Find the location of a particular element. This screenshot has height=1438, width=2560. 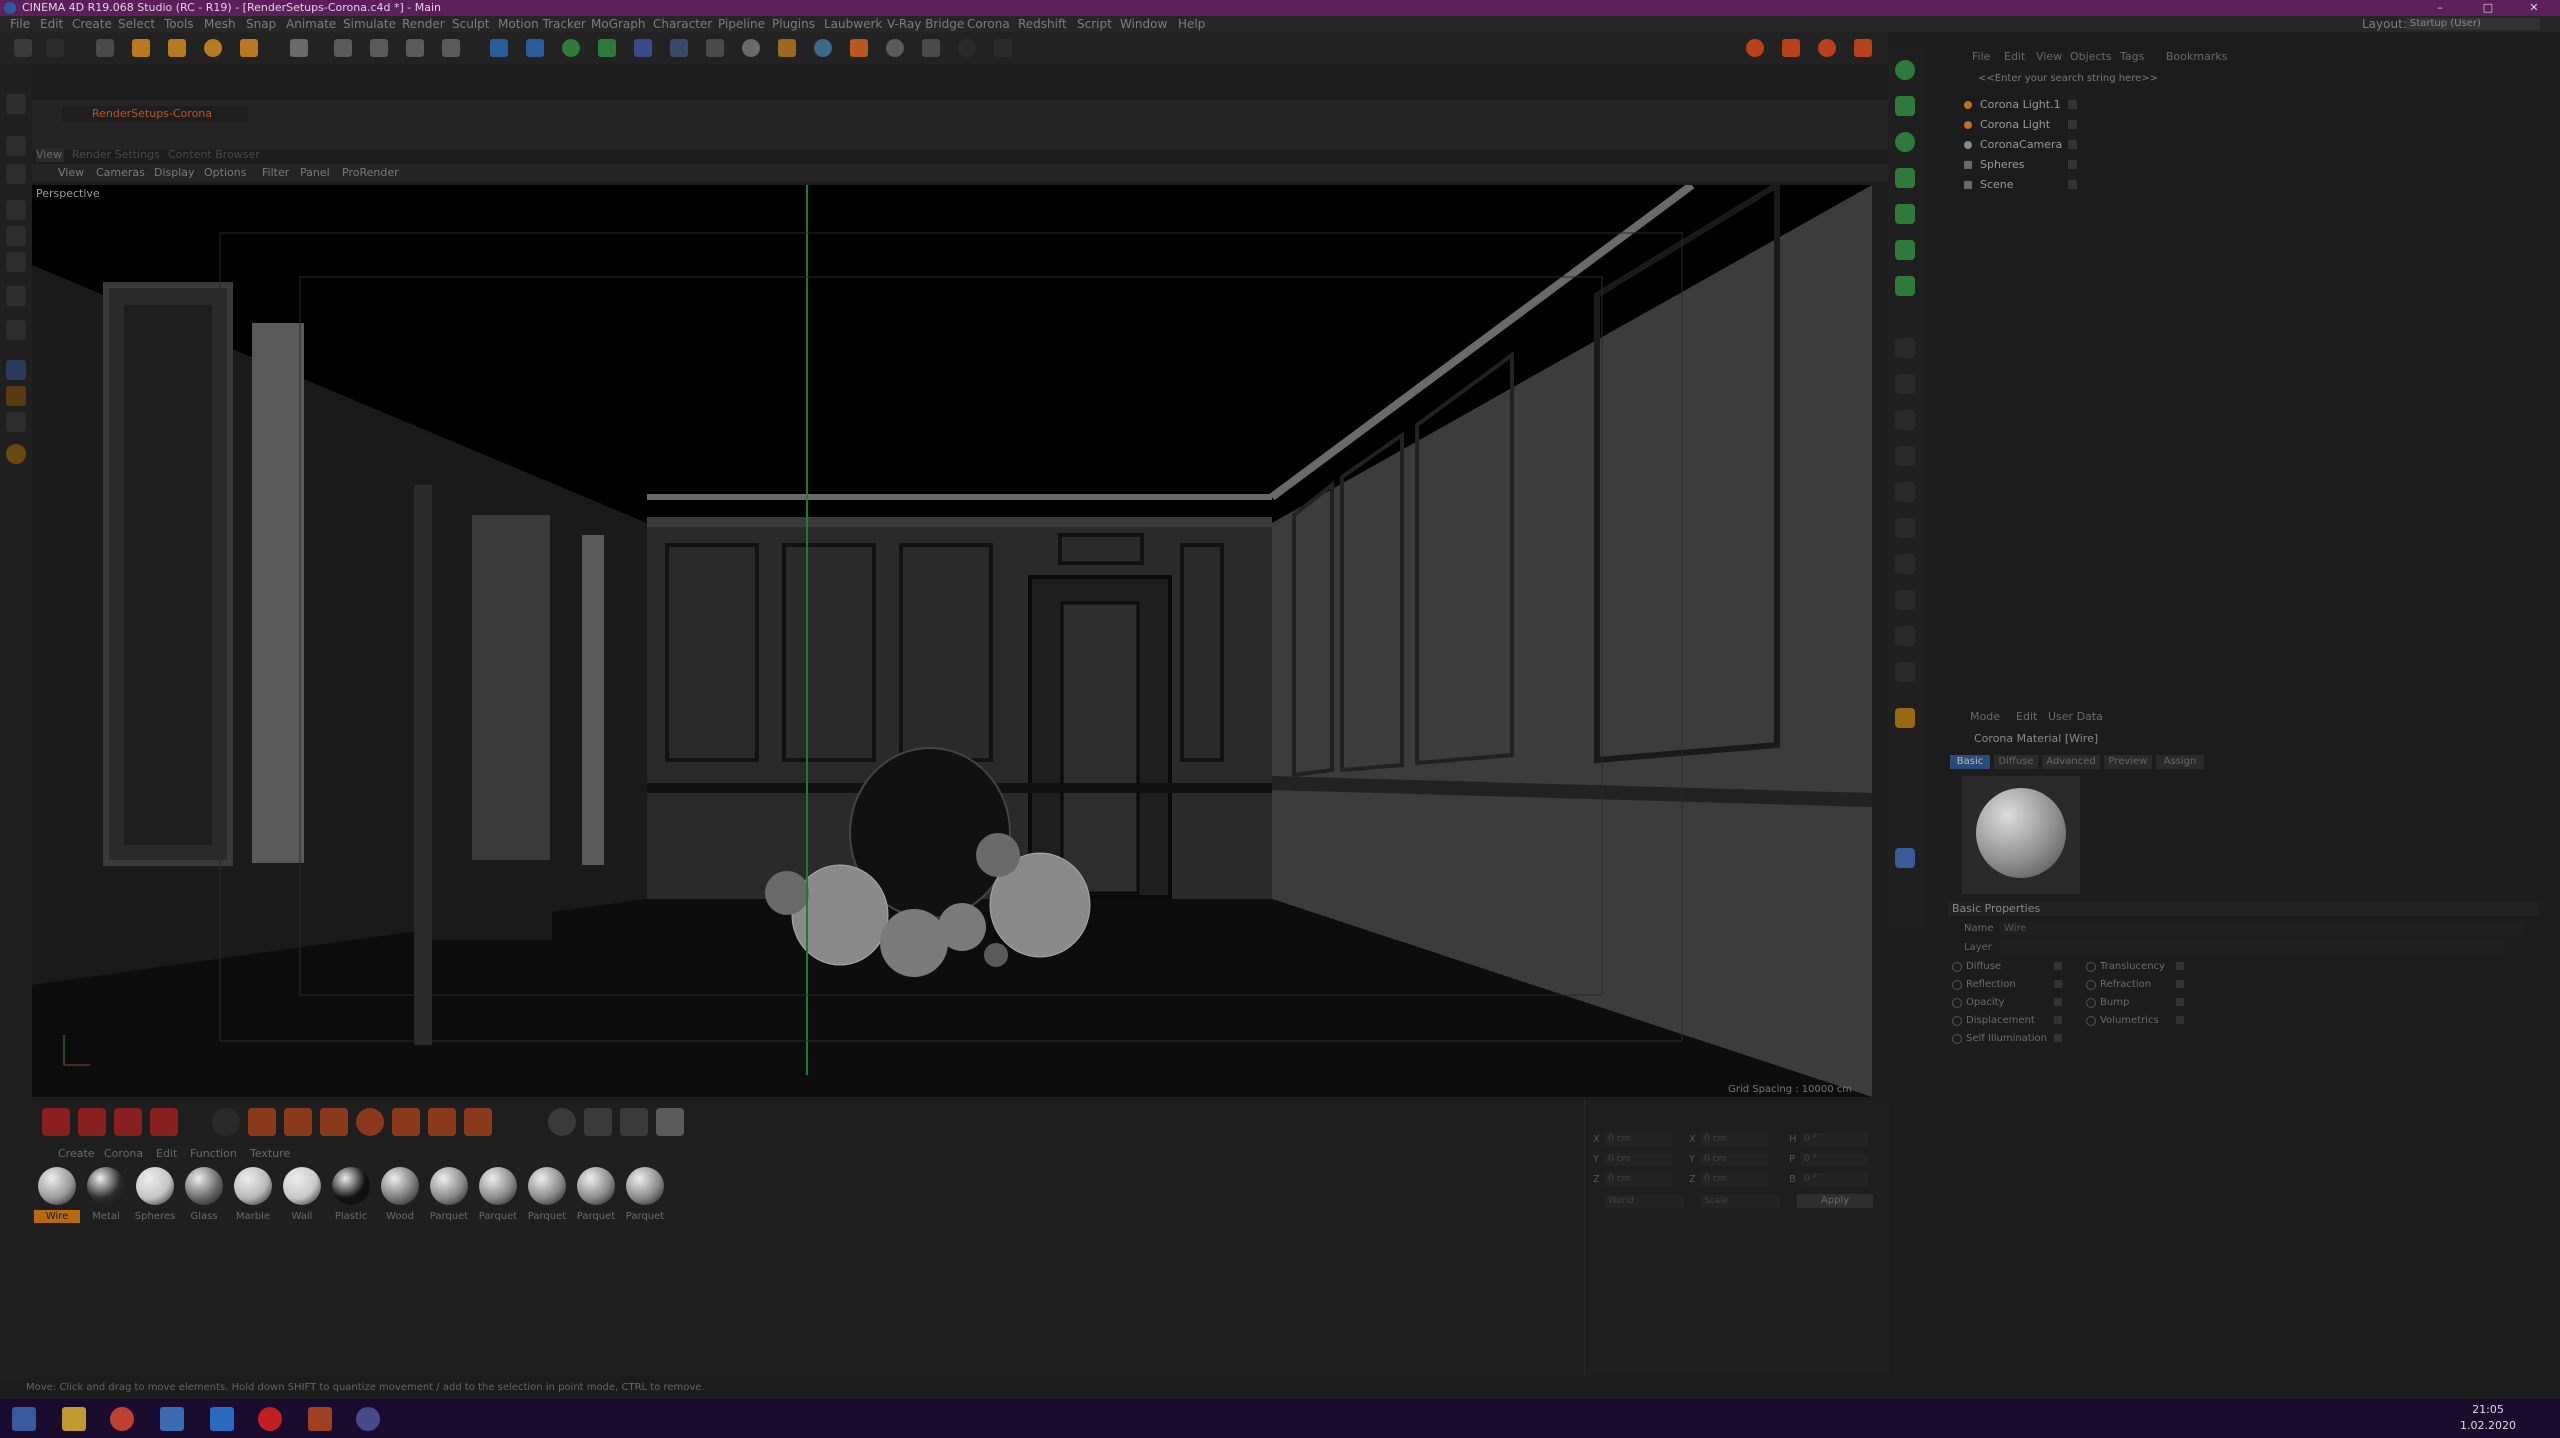

hdri-button is located at coordinates (670, 1122).